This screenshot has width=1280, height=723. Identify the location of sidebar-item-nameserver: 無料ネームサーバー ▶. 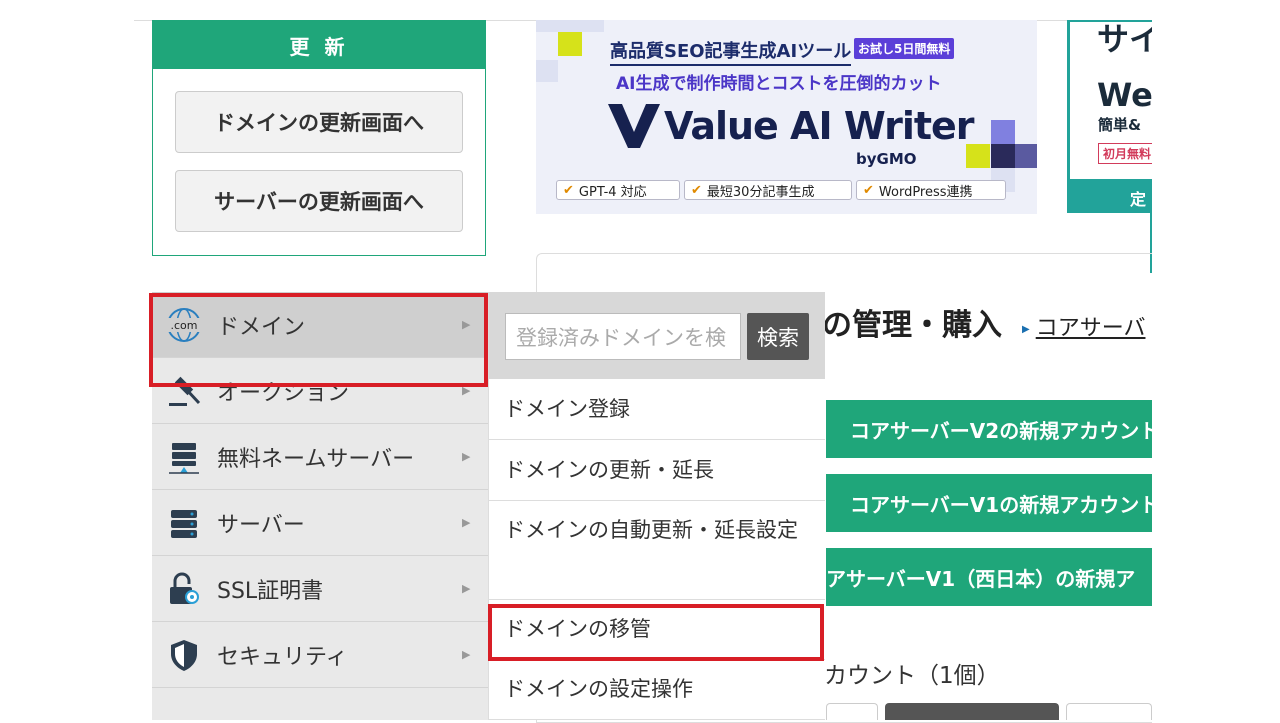
(320, 457).